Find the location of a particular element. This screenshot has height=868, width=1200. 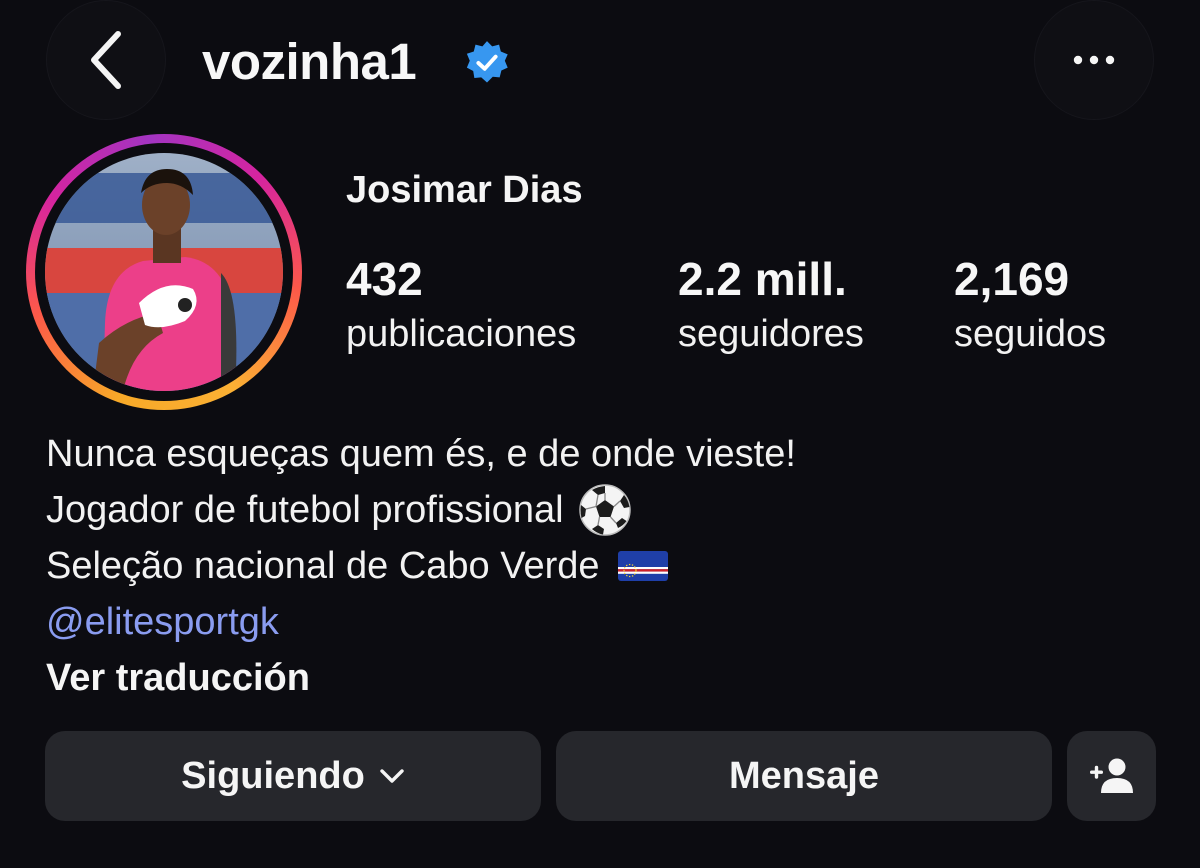

followers-count: 2.2 mill. is located at coordinates (762, 279).